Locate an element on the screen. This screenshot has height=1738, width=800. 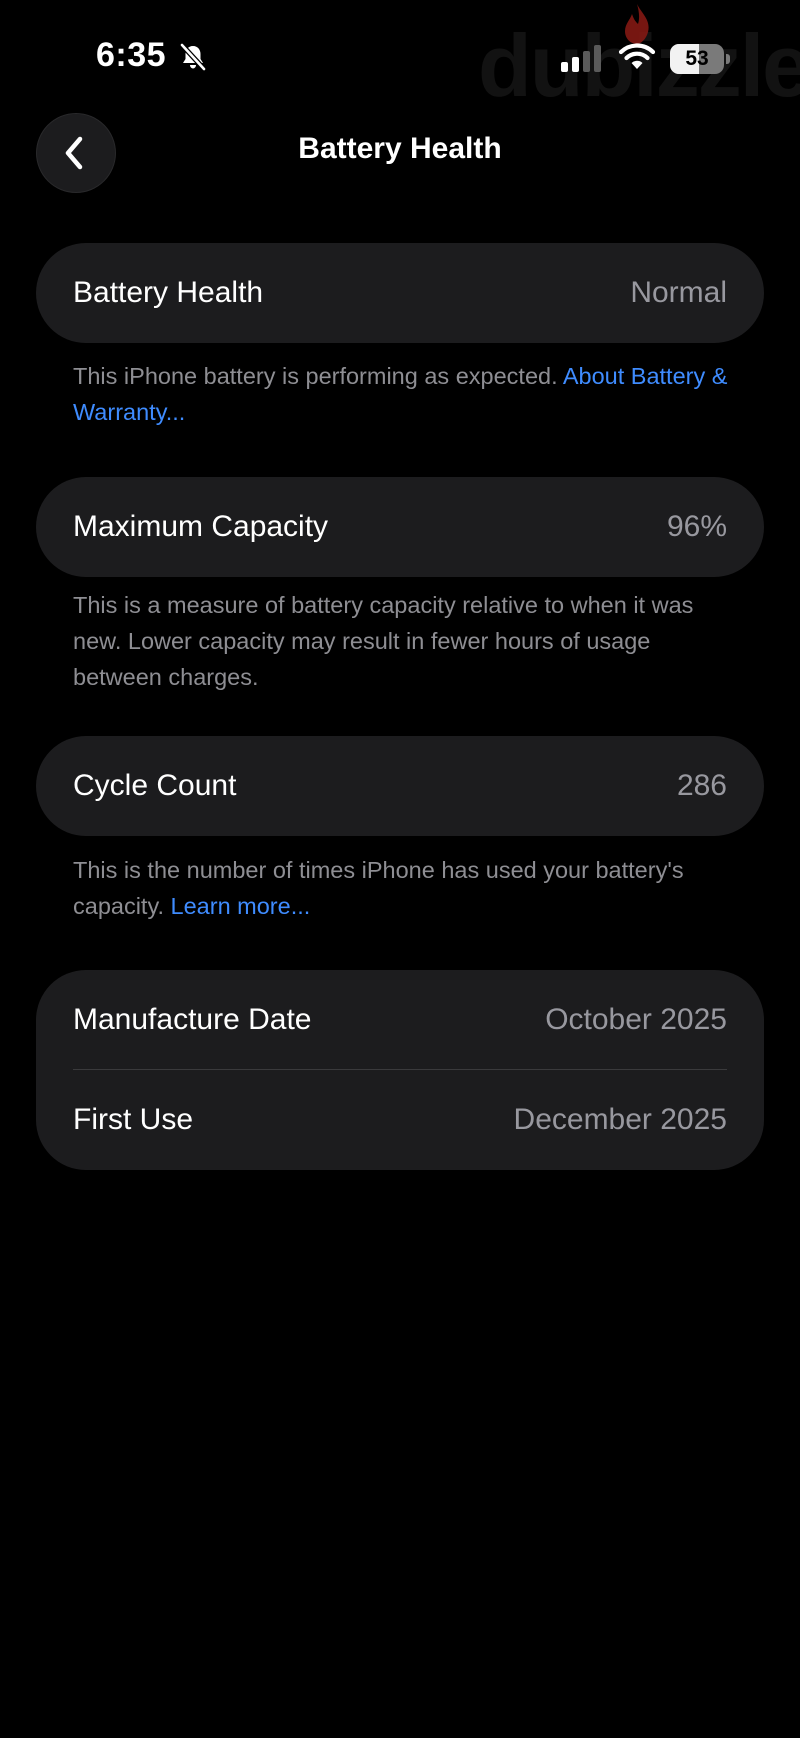
wifi-icon is located at coordinates (637, 56).